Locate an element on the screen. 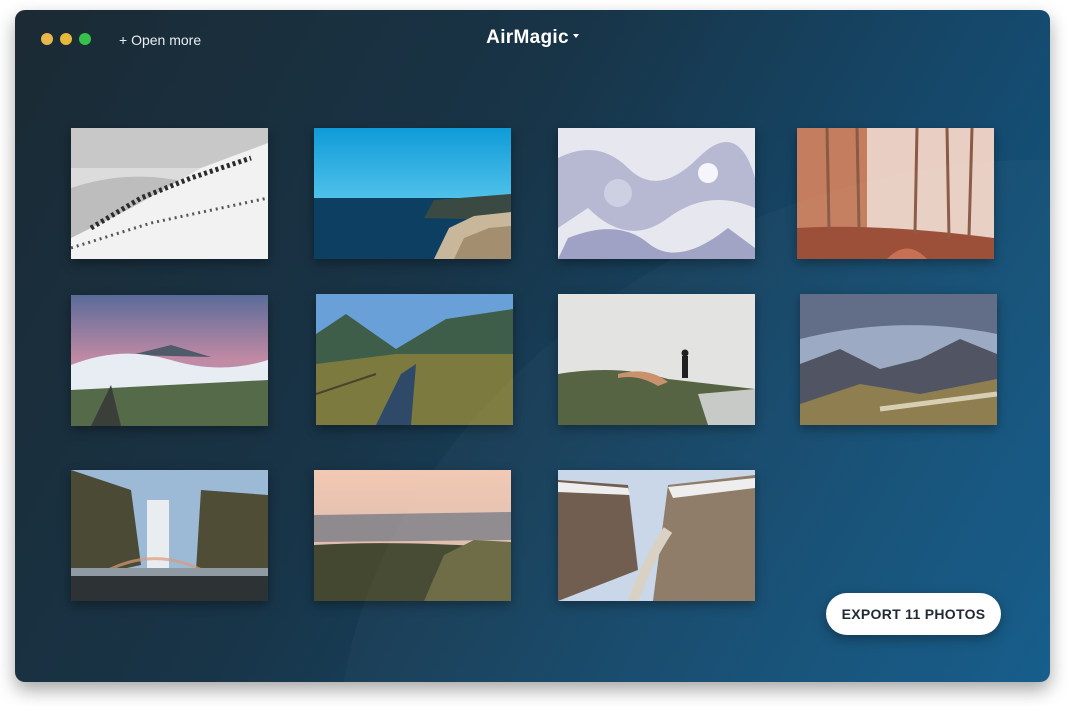 The image size is (1068, 706). export-photos-button: EXPORT 11 PHOTOS is located at coordinates (913, 614).